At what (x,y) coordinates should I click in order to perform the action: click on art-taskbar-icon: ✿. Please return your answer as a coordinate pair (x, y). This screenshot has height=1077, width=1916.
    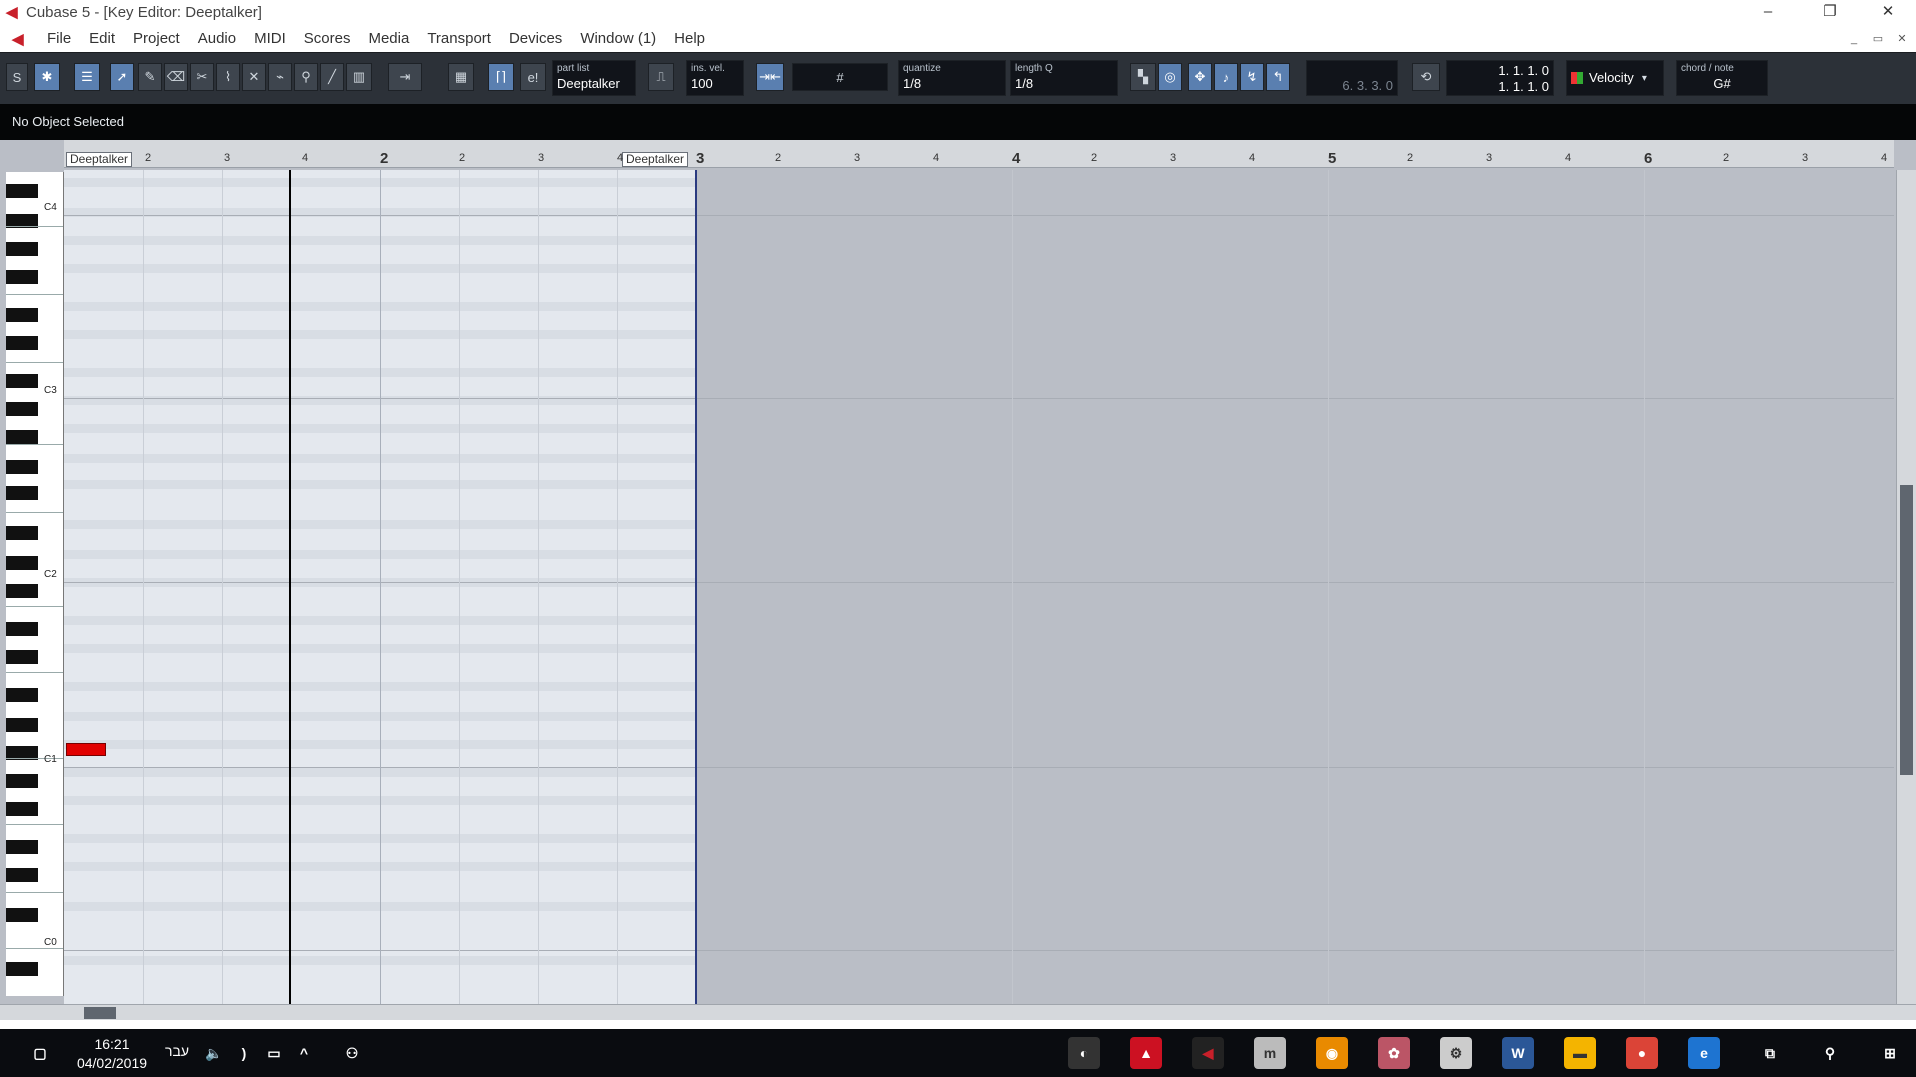
    Looking at the image, I should click on (1394, 1053).